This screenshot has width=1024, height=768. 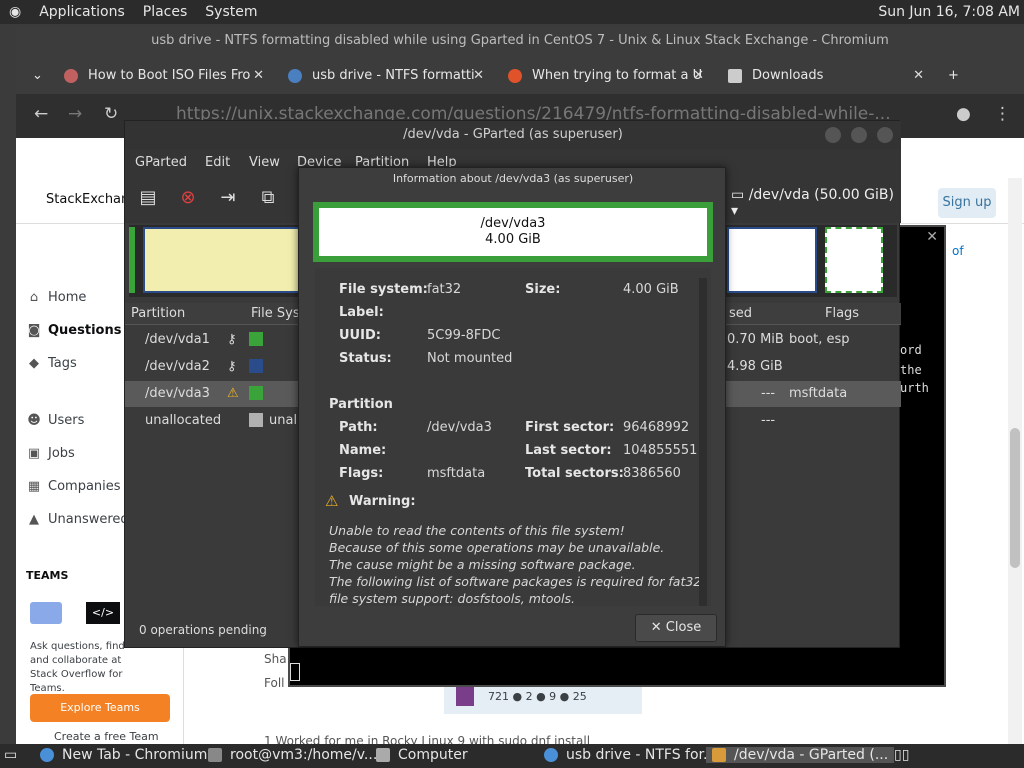 What do you see at coordinates (740, 313) in the screenshot?
I see `col-used: sed` at bounding box center [740, 313].